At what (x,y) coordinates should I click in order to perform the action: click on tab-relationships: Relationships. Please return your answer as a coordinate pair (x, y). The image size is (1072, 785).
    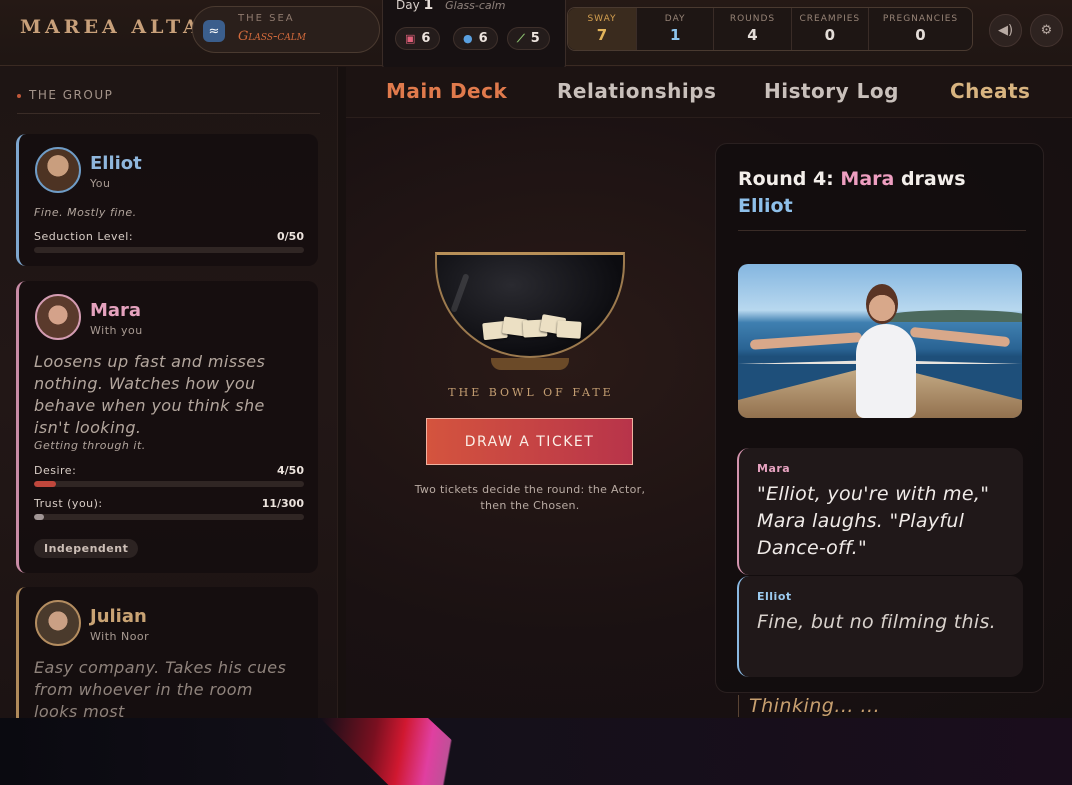
    Looking at the image, I should click on (636, 91).